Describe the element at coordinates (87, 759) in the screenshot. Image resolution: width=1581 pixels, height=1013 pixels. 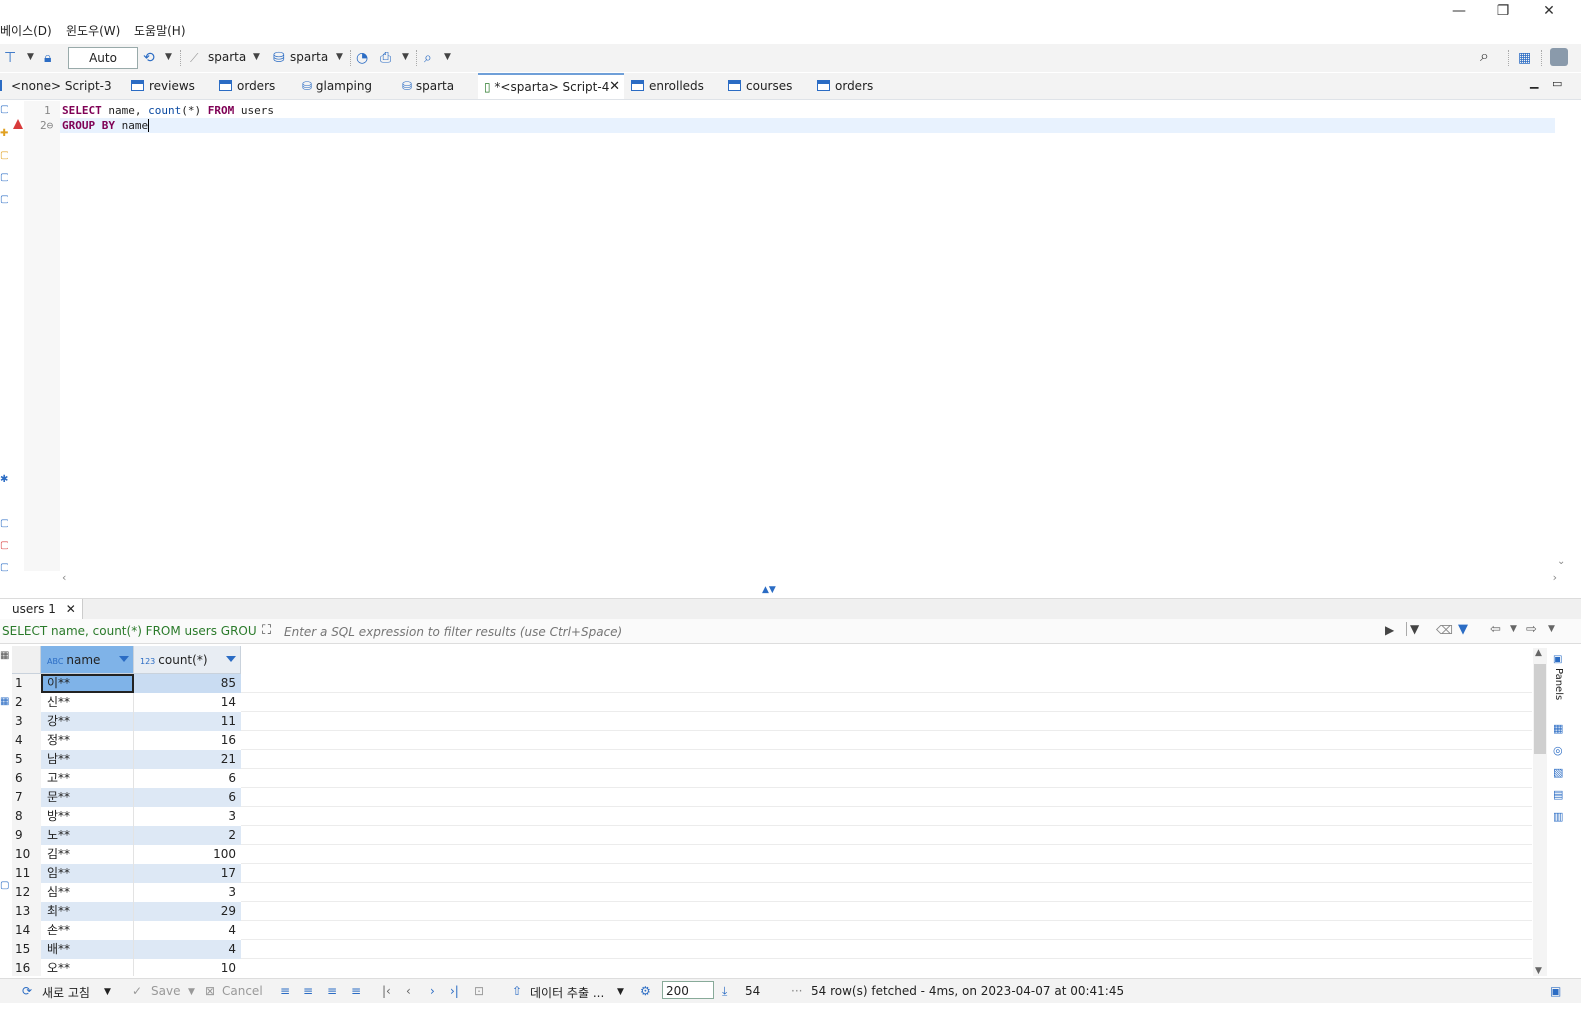
I see `cell-name: 남**` at that location.